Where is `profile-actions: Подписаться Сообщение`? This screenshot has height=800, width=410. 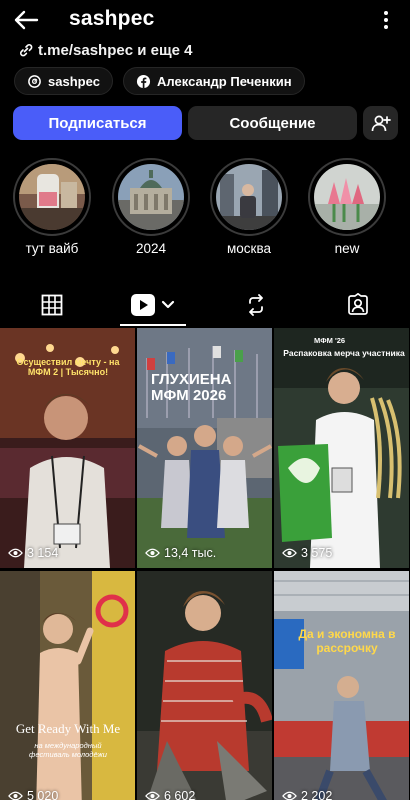 profile-actions: Подписаться Сообщение is located at coordinates (206, 124).